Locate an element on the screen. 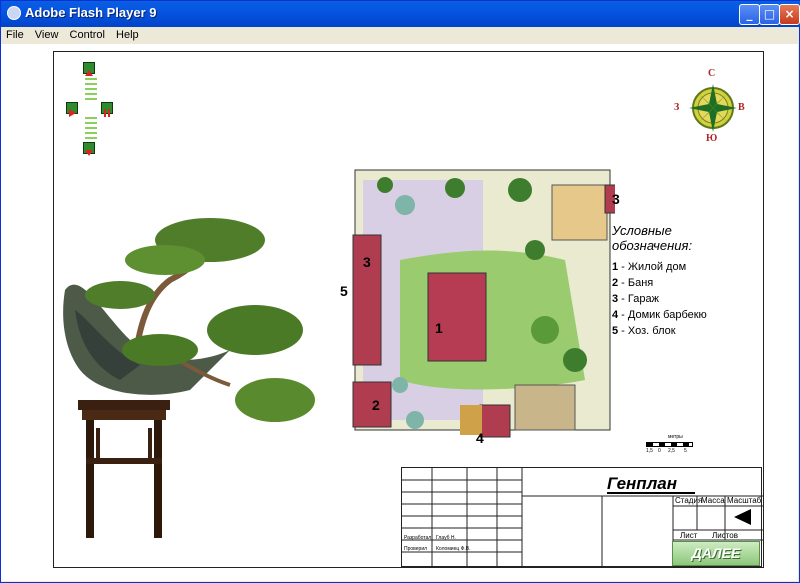 The image size is (800, 583). sheet-label: Лист is located at coordinates (689, 535).